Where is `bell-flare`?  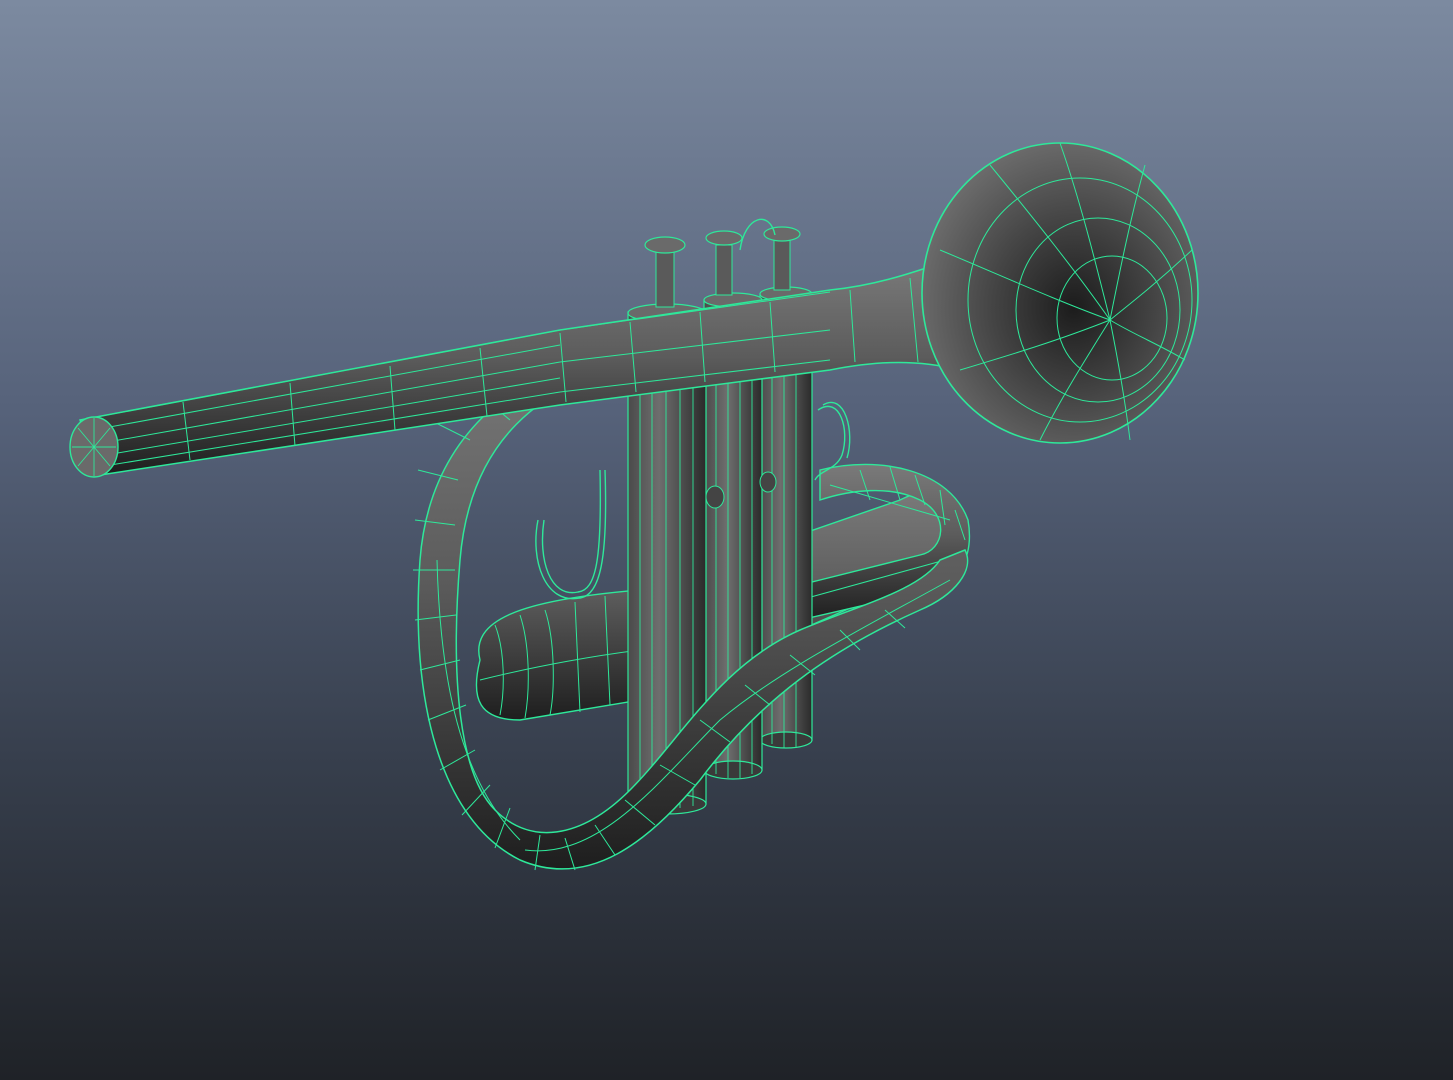
bell-flare is located at coordinates (1060, 293).